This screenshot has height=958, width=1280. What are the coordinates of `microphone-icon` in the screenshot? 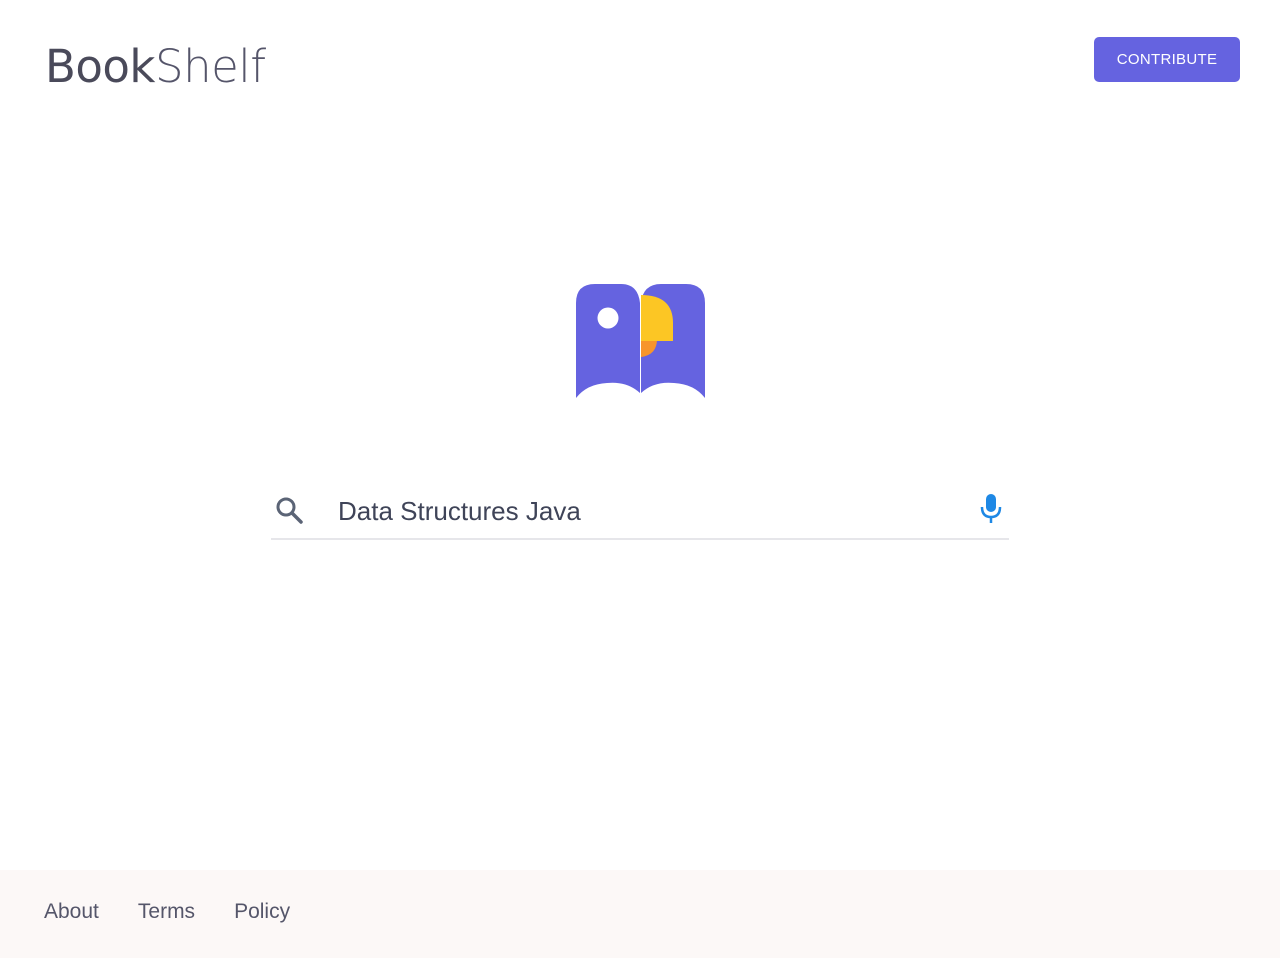 It's located at (991, 509).